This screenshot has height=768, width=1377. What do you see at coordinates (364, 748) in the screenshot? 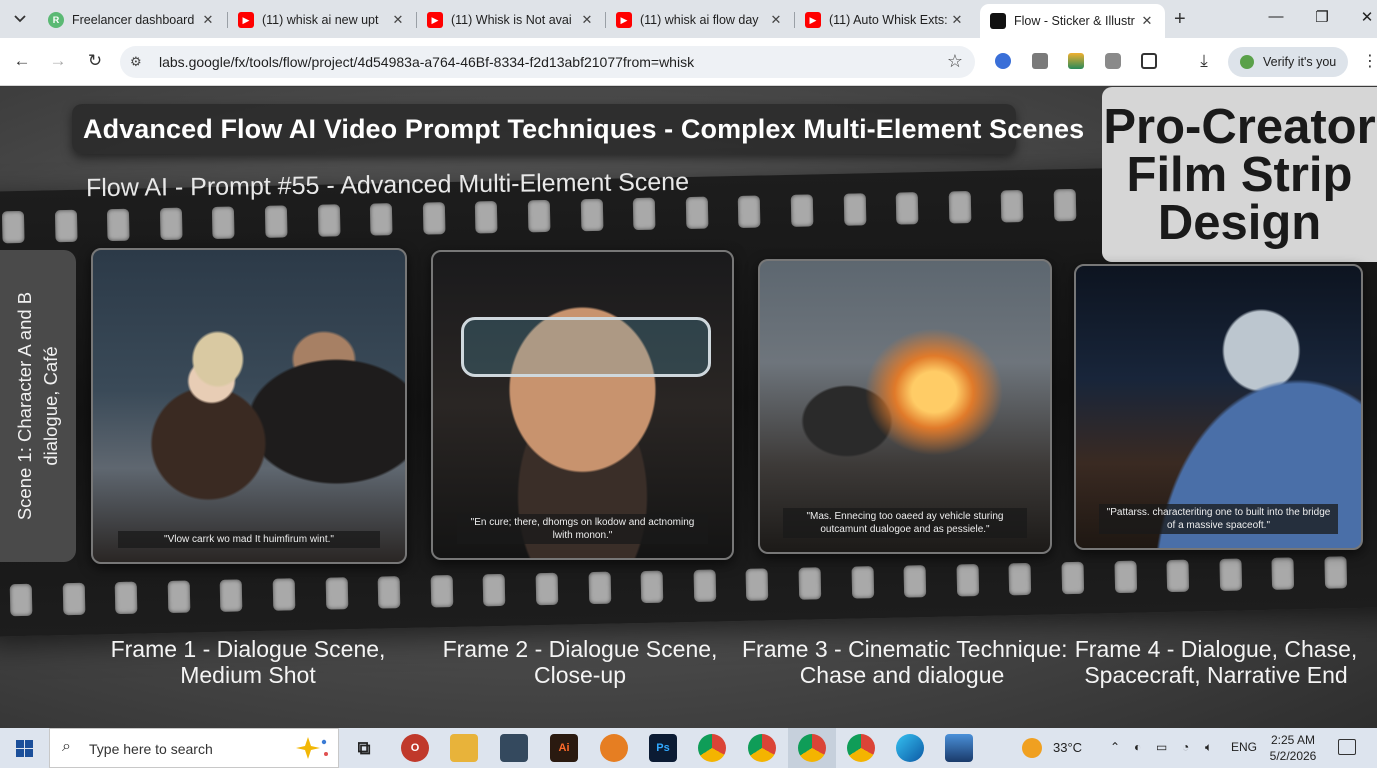
I see `task-view-icon: ⧉` at bounding box center [364, 748].